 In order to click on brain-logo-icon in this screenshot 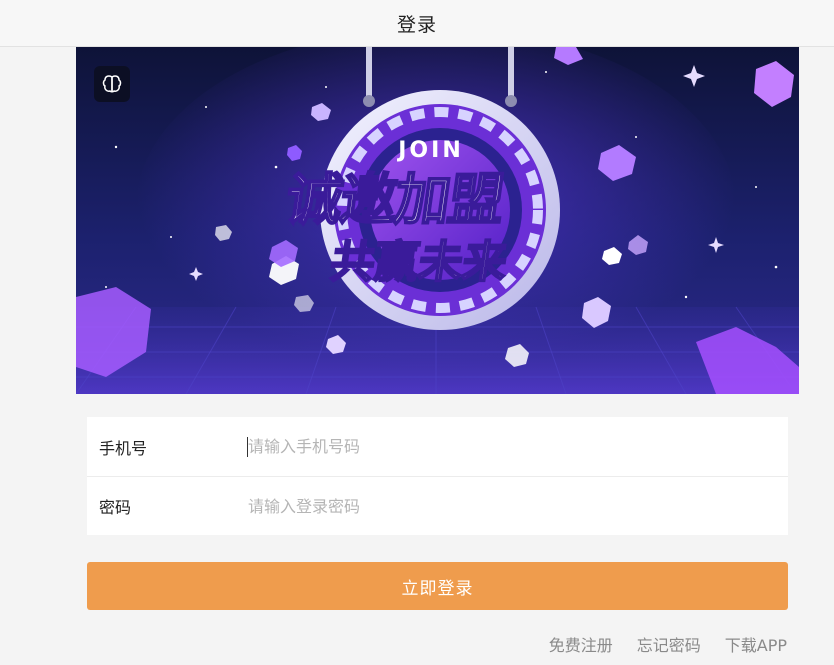, I will do `click(112, 84)`.